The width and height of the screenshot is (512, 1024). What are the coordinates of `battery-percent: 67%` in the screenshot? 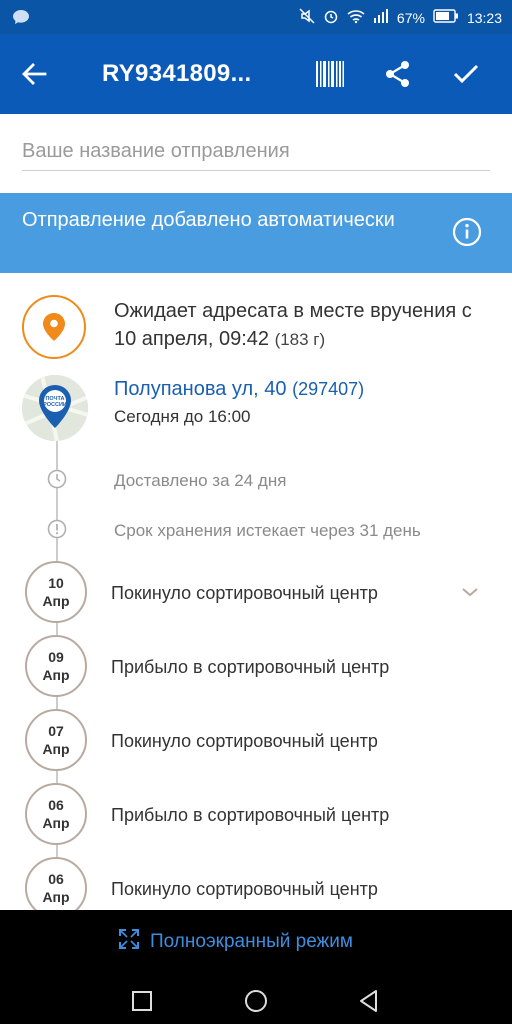 It's located at (410, 17).